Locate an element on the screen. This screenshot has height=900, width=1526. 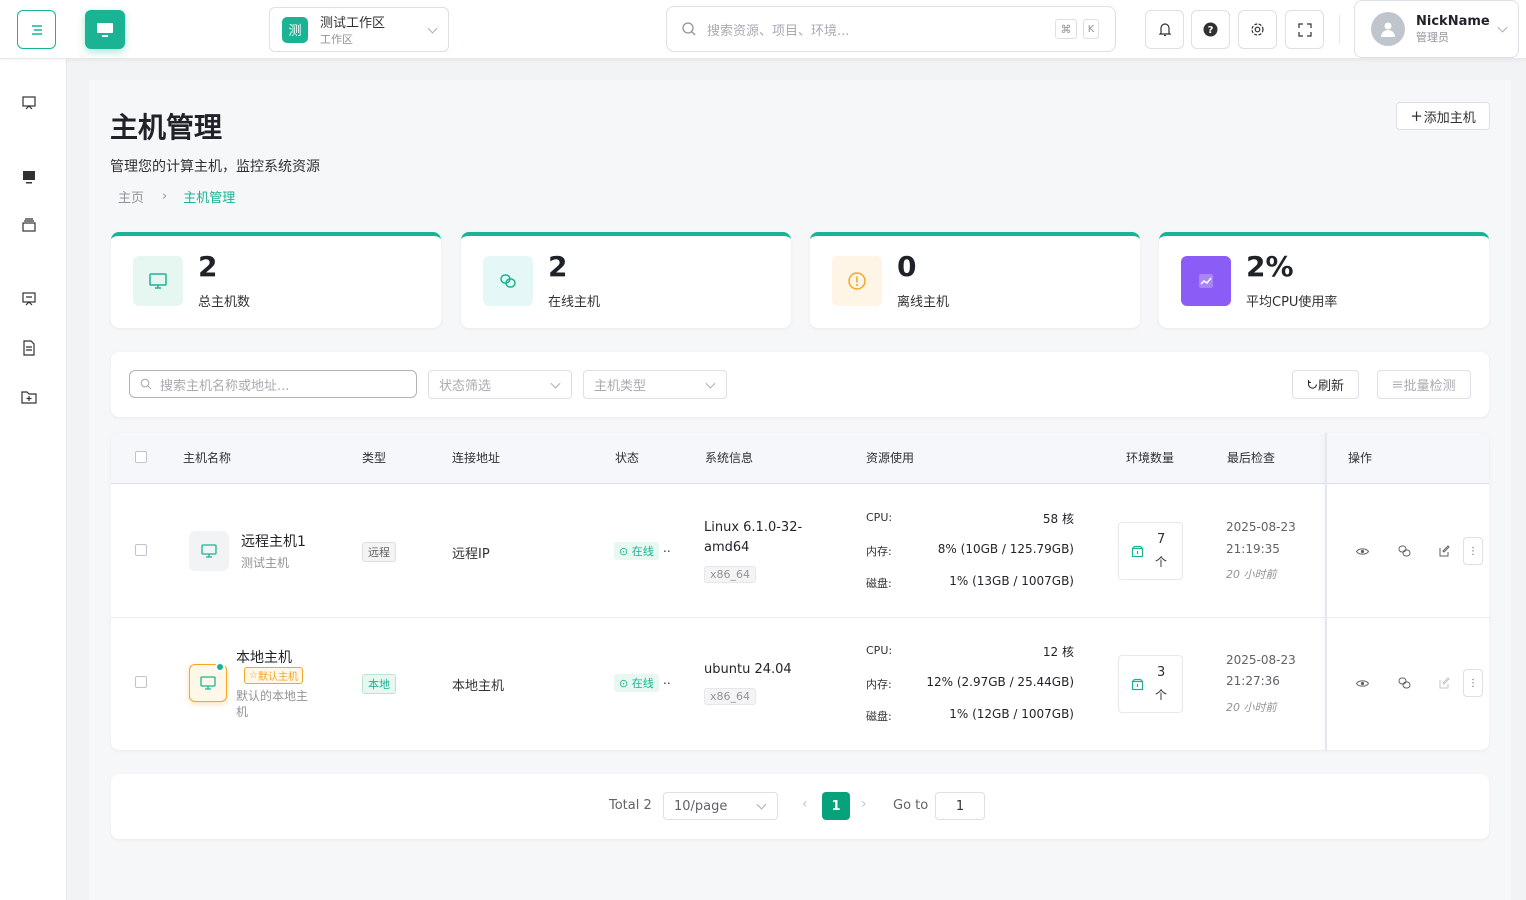
prev-page-icon: ‹ is located at coordinates (805, 804).